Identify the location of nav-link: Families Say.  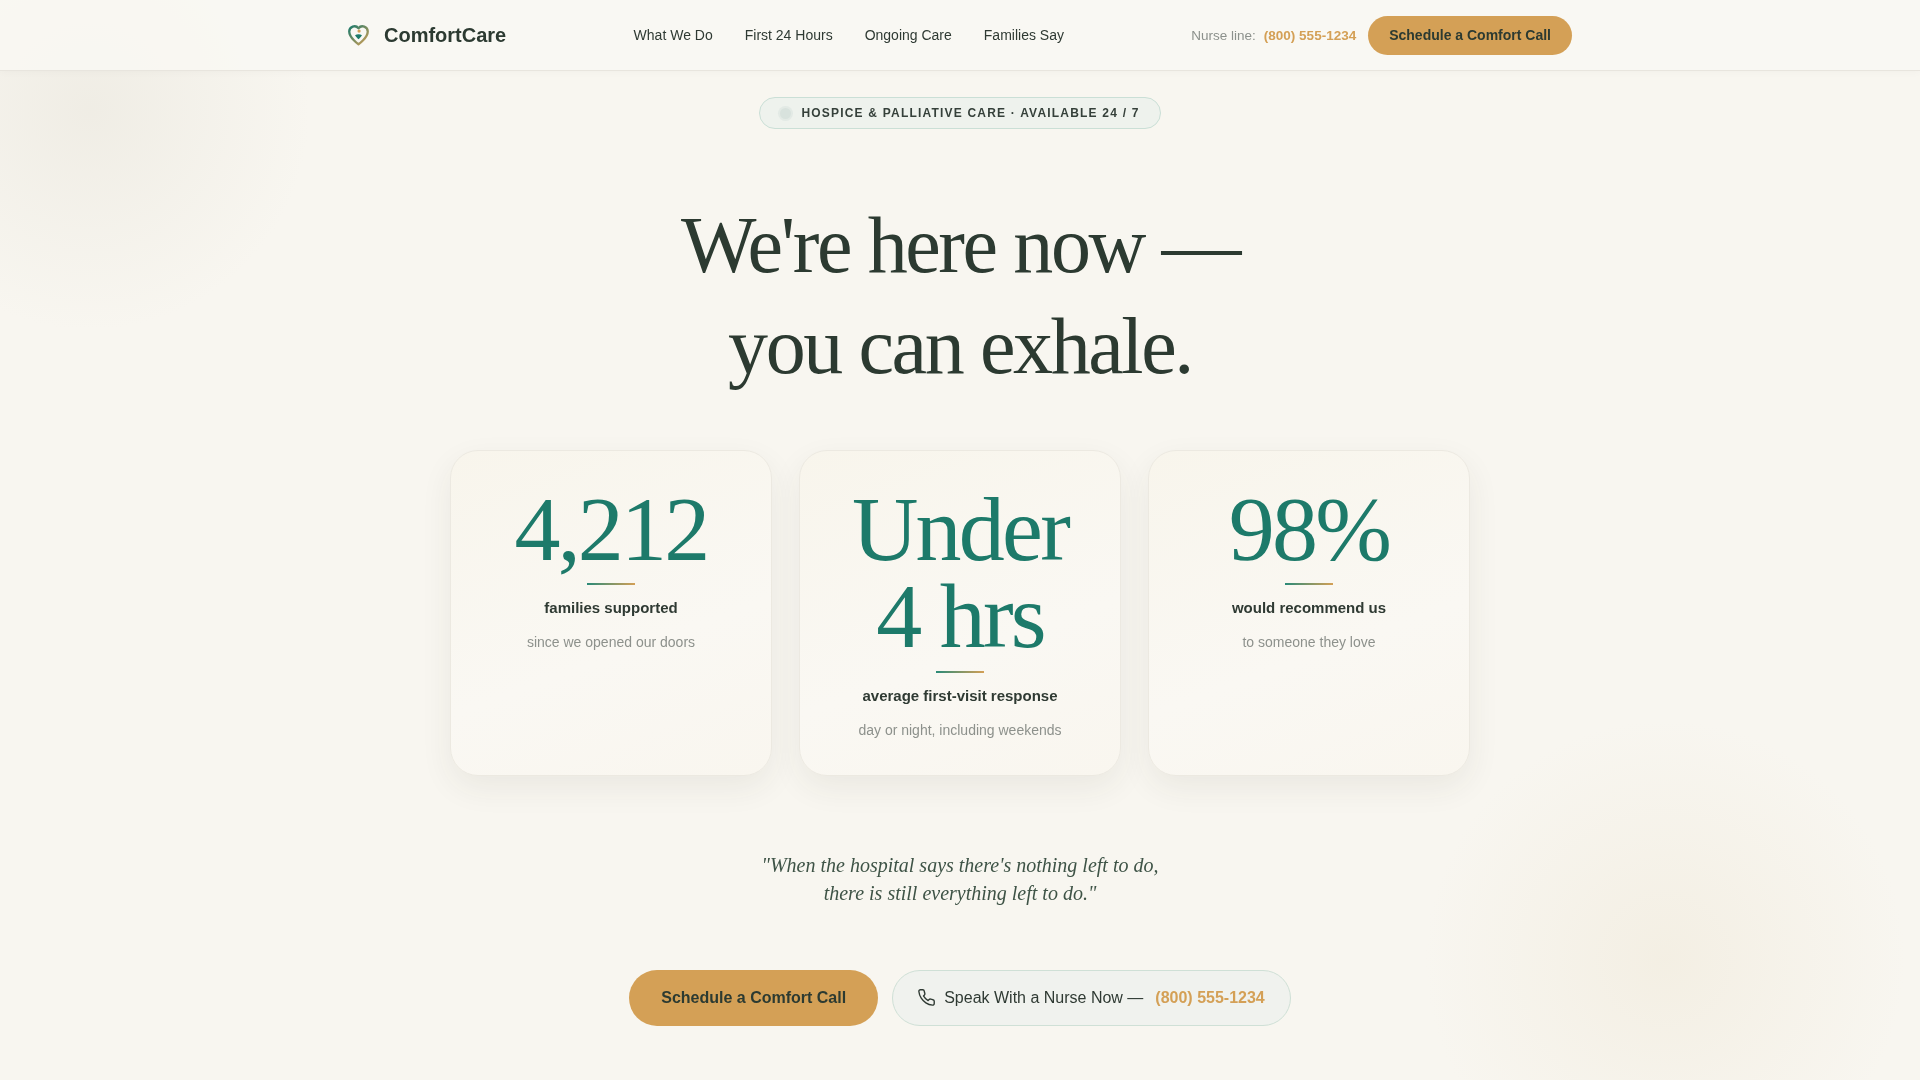
(1023, 35).